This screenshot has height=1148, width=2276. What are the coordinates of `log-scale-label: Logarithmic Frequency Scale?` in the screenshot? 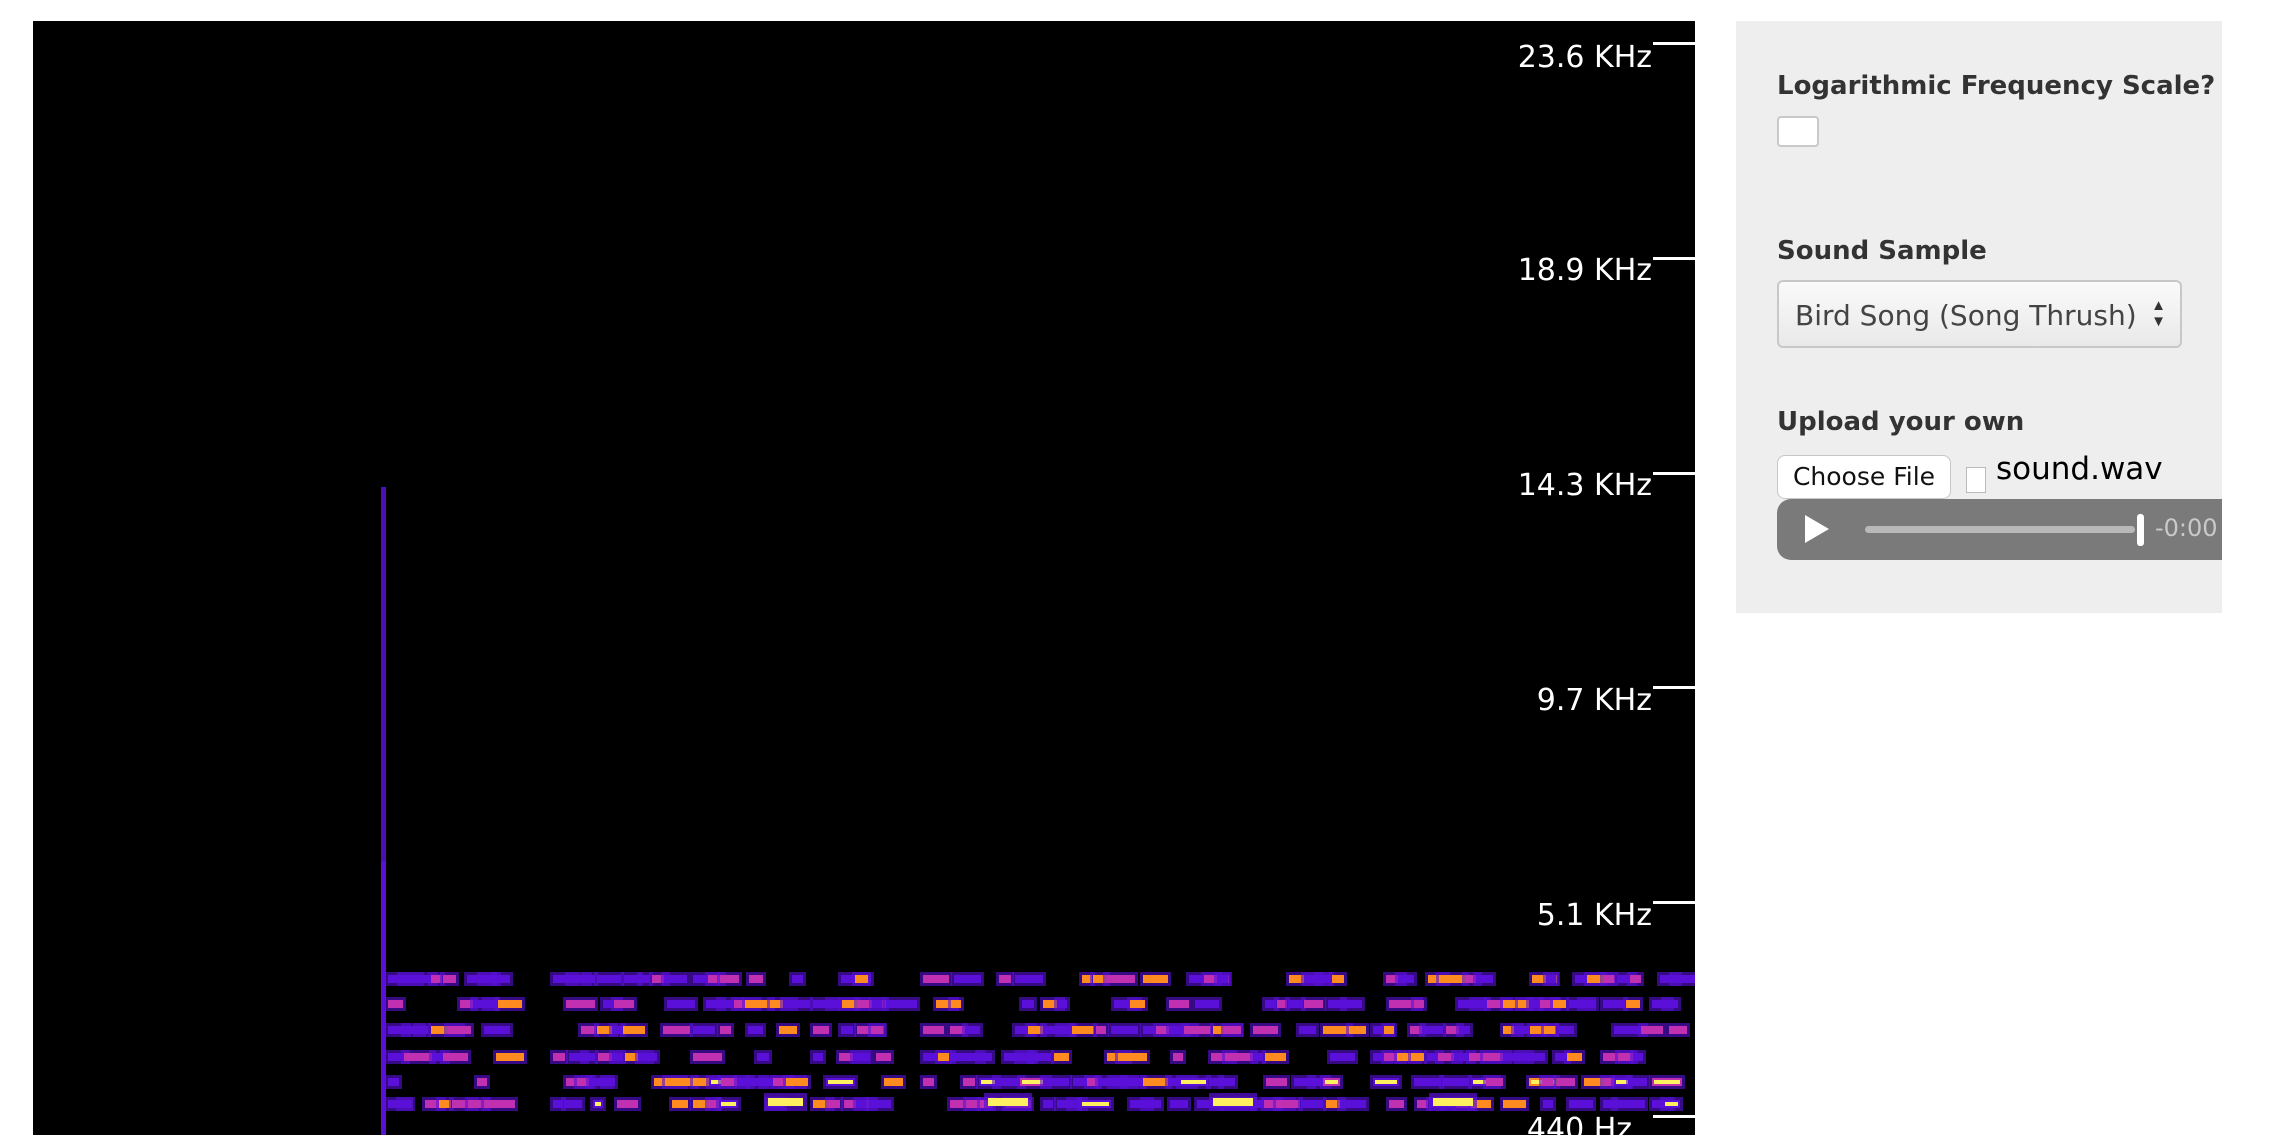 It's located at (1996, 86).